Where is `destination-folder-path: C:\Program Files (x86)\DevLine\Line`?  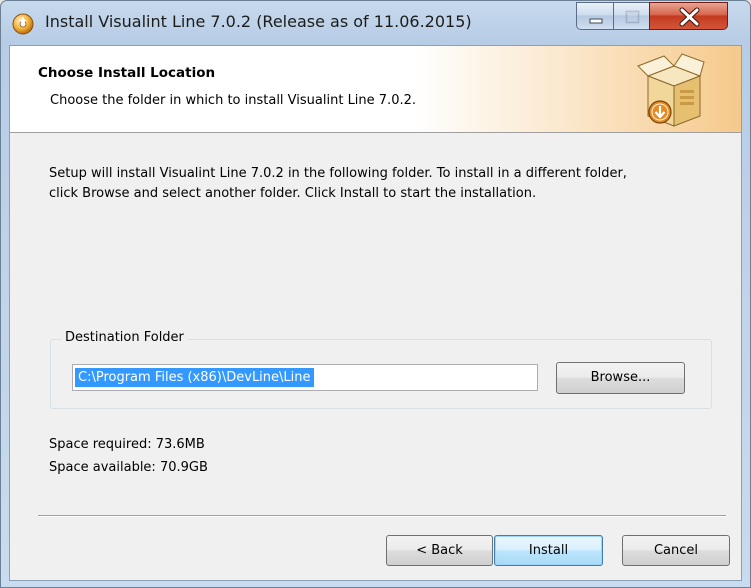 destination-folder-path: C:\Program Files (x86)\DevLine\Line is located at coordinates (194, 377).